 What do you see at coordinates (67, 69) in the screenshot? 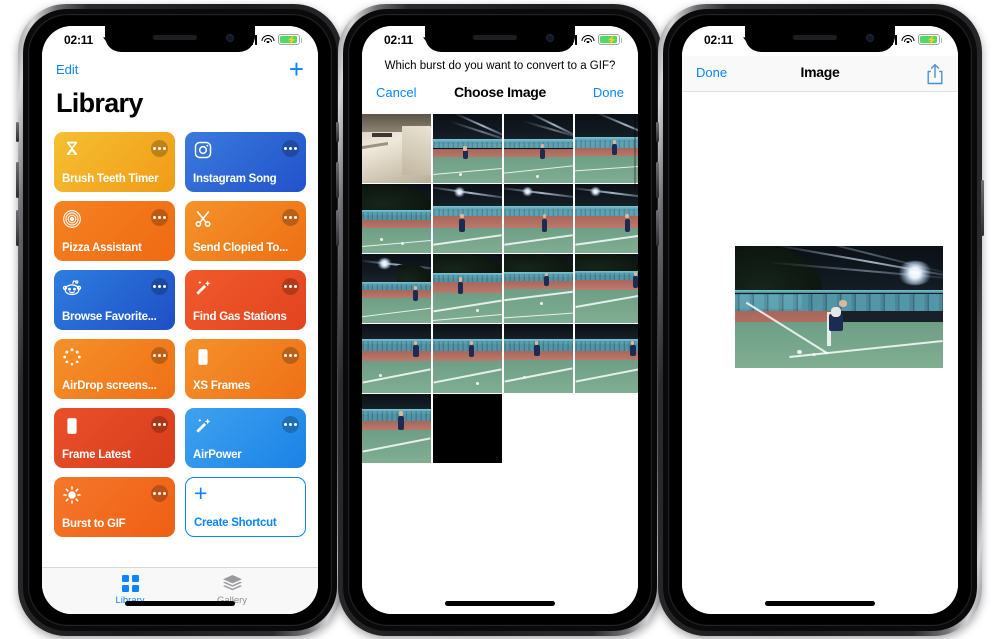
I see `edit-button: Edit` at bounding box center [67, 69].